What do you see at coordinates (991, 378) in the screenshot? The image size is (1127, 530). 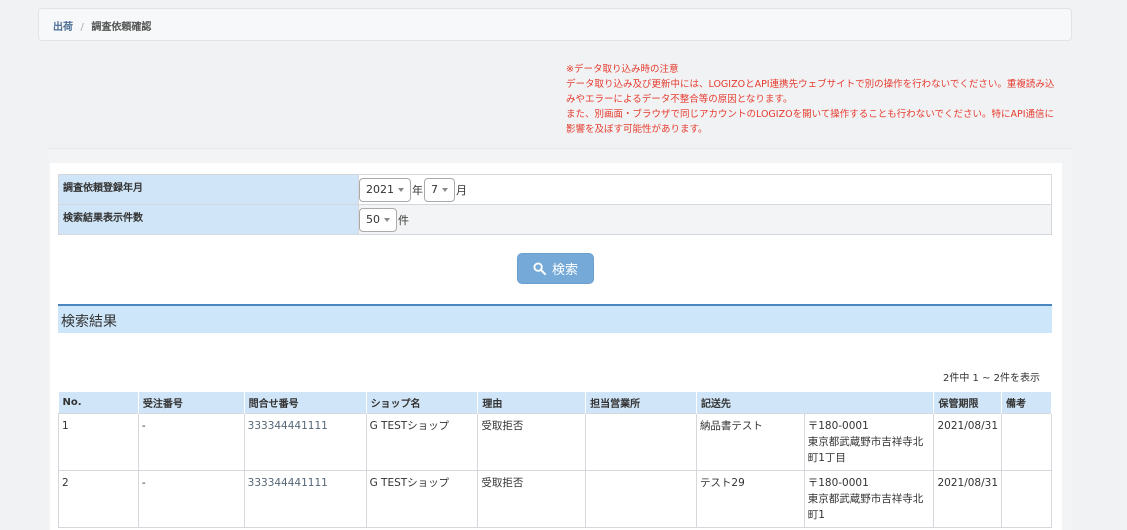 I see `results-count: 2件中 1 ~ 2件を表示` at bounding box center [991, 378].